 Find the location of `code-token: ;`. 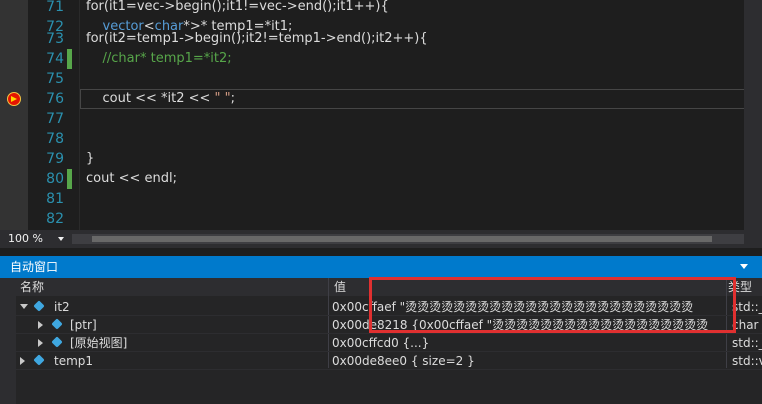

code-token: ; is located at coordinates (233, 98).